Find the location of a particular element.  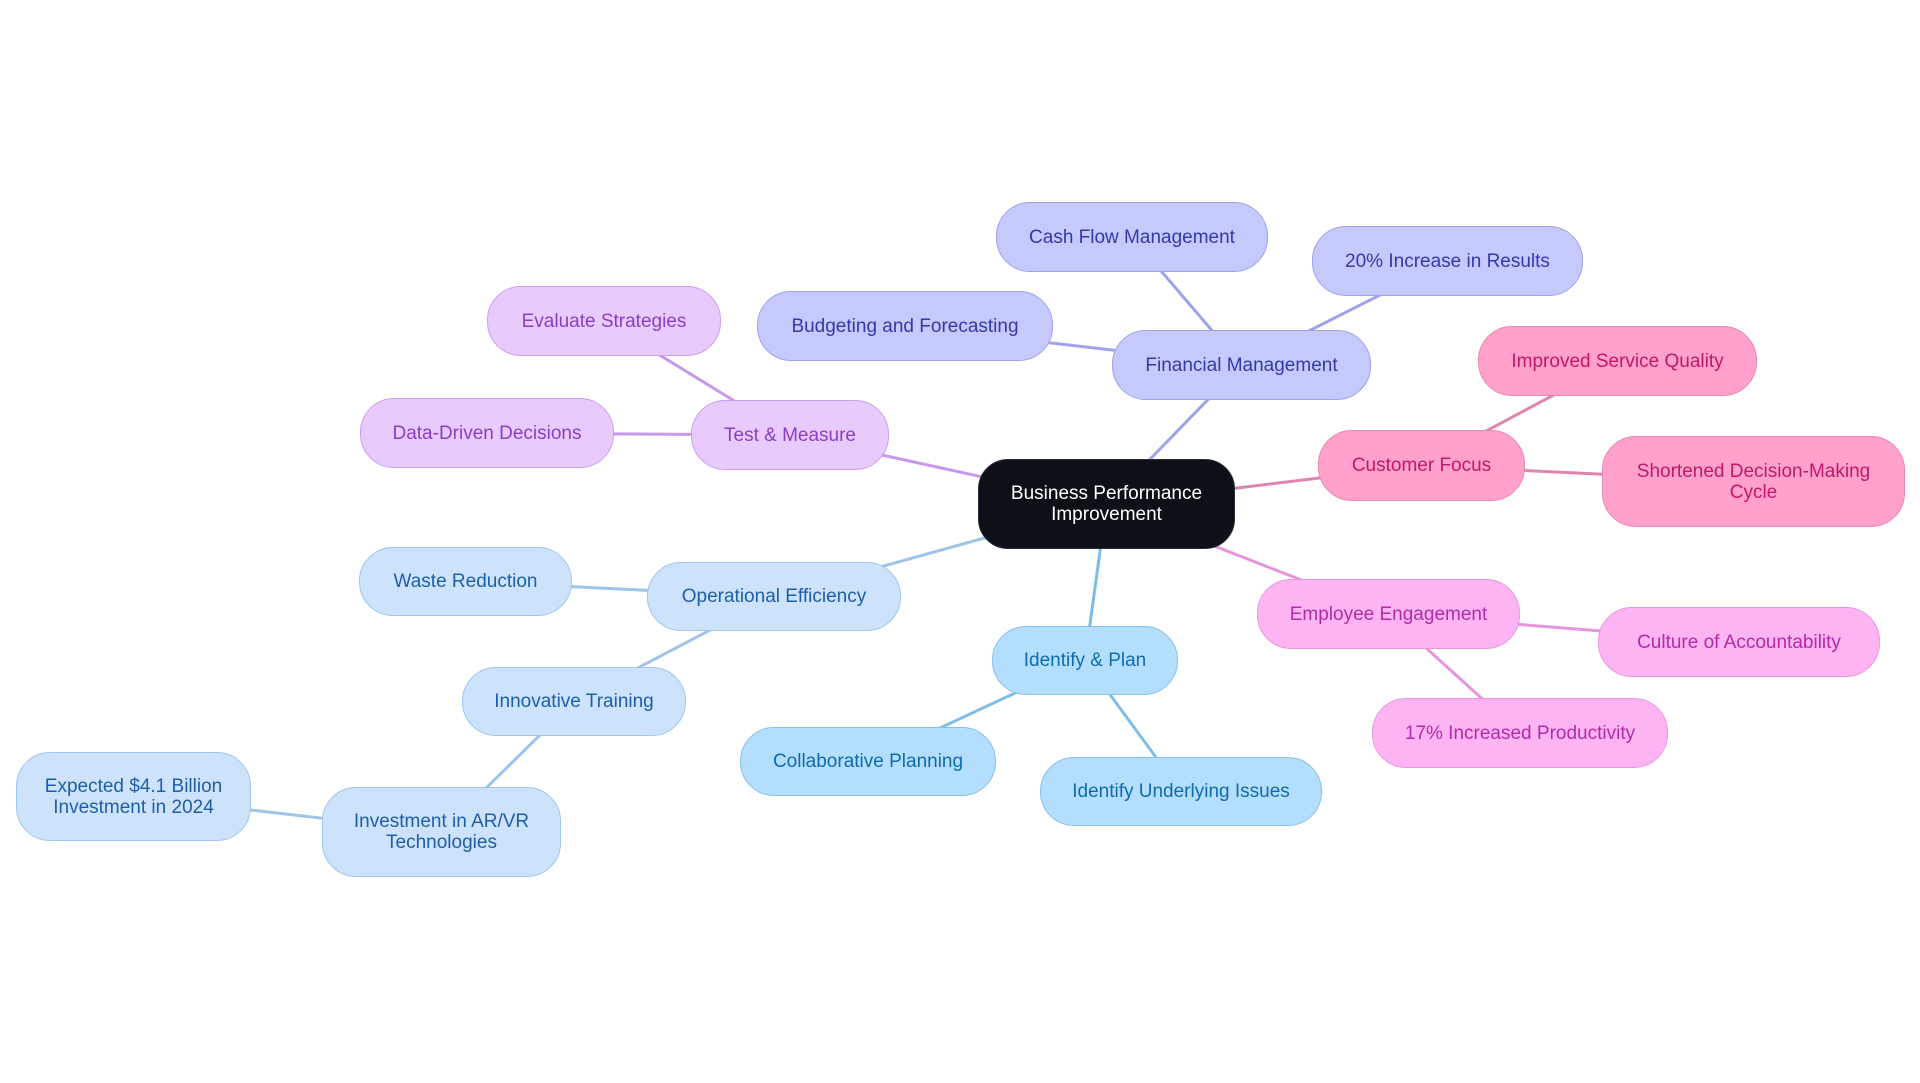

node-identify-underlying-issues: Identify Underlying Issues is located at coordinates (1181, 791).